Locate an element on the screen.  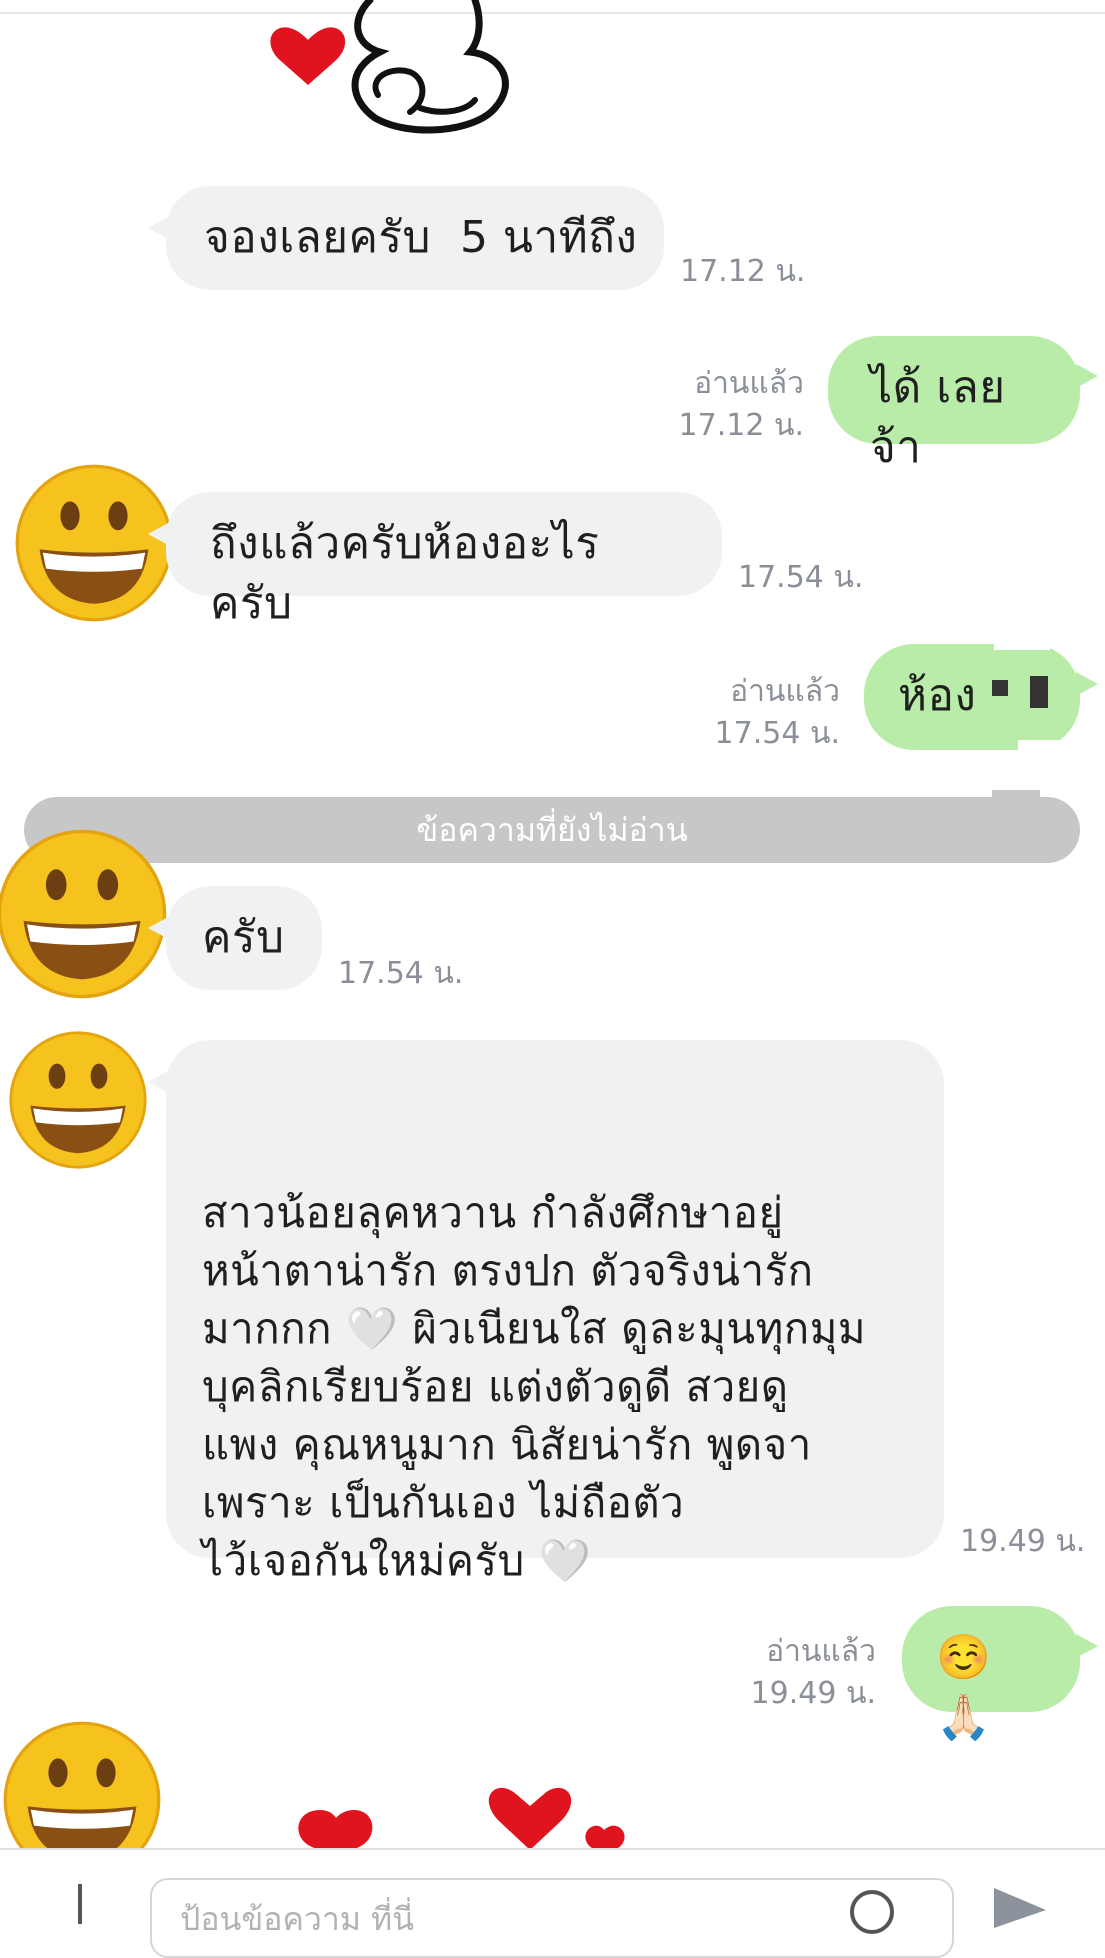
incoming-message-bubble: ครับ is located at coordinates (235, 938).